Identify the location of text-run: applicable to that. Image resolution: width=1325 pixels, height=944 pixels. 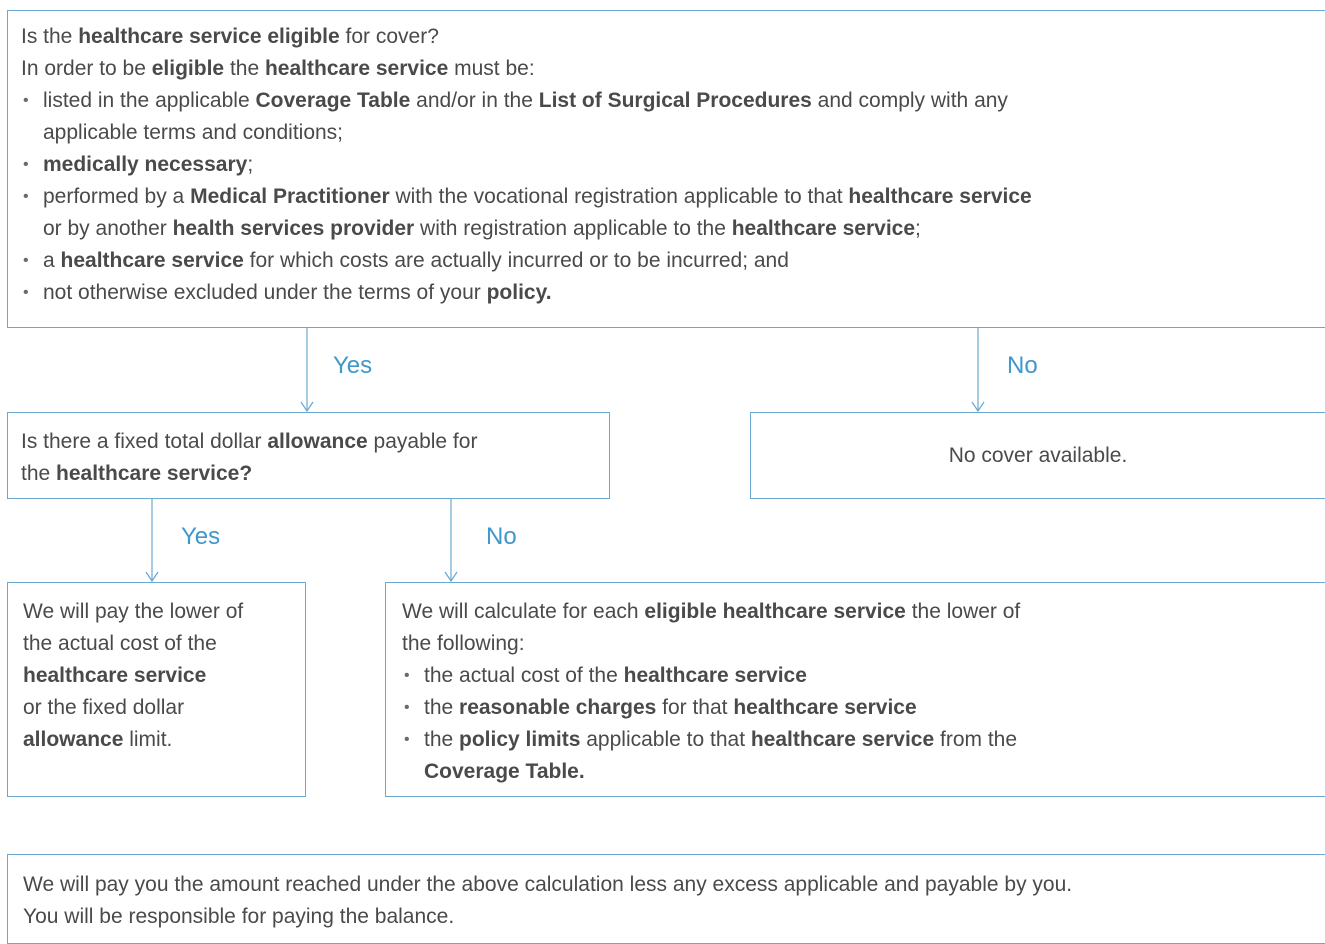
(665, 739).